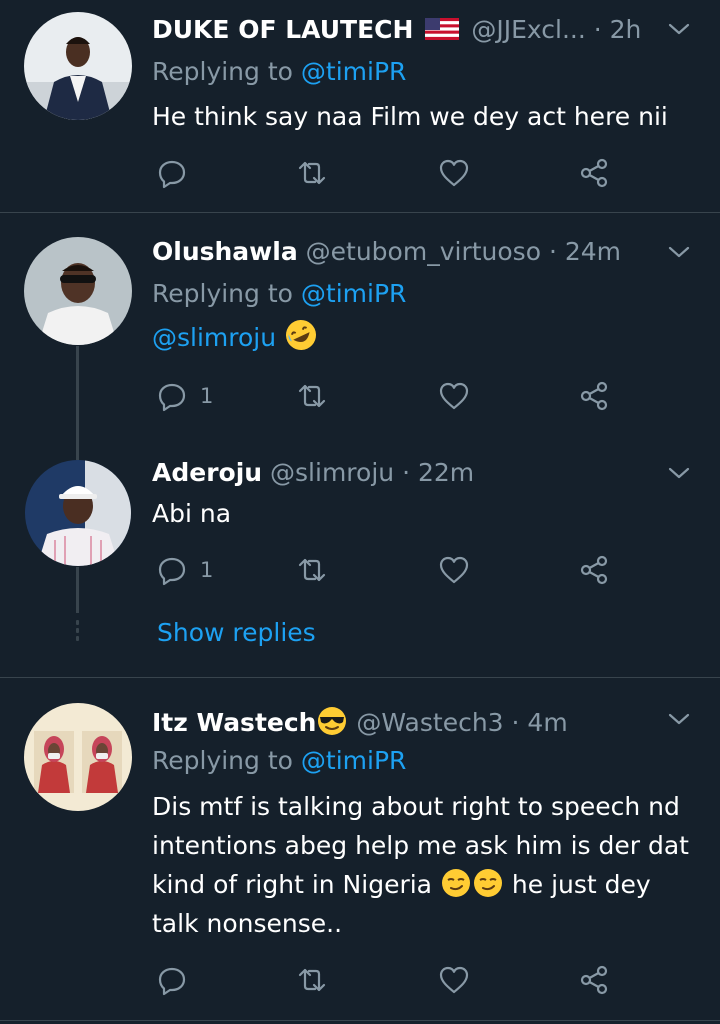  Describe the element at coordinates (301, 335) in the screenshot. I see `rolling-laughing-emoji-icon` at that location.